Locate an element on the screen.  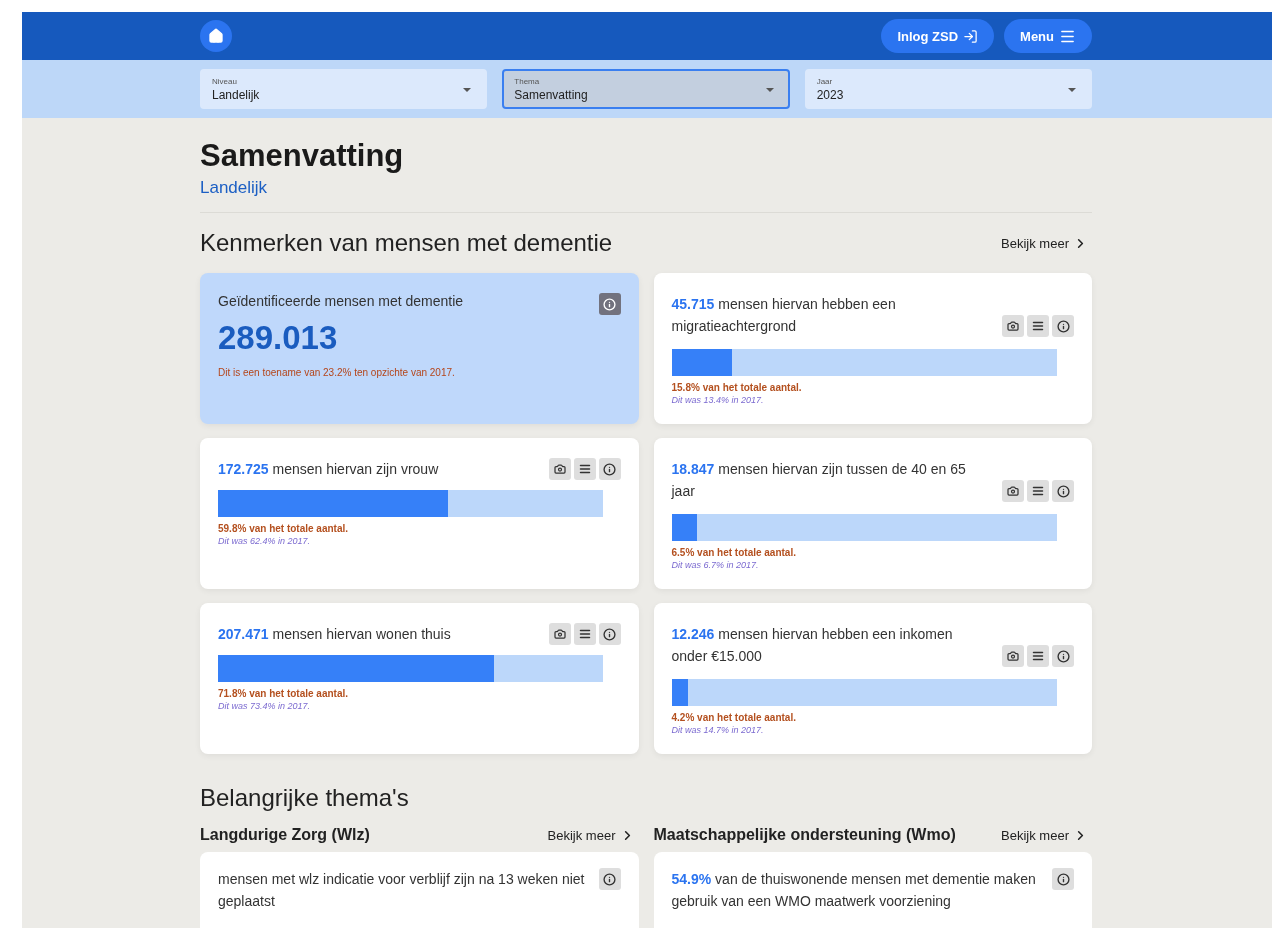
previous-text: Dit was 73.4% in 2017. is located at coordinates (265, 706).